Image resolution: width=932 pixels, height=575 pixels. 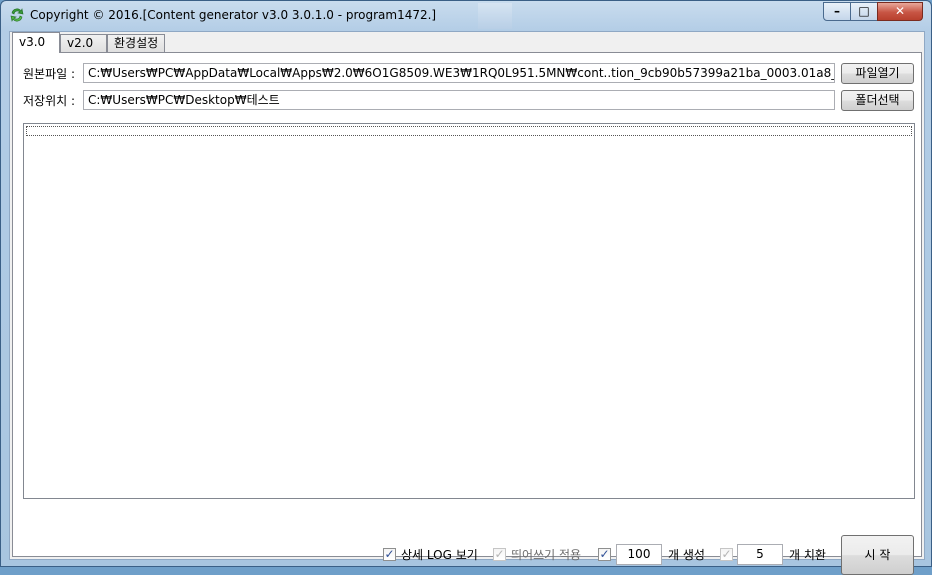 I want to click on close-button: ✕, so click(x=900, y=11).